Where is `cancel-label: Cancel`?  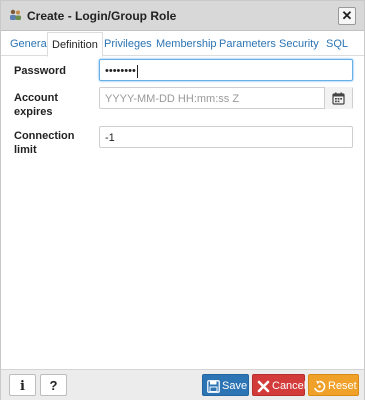
cancel-label: Cancel is located at coordinates (289, 386).